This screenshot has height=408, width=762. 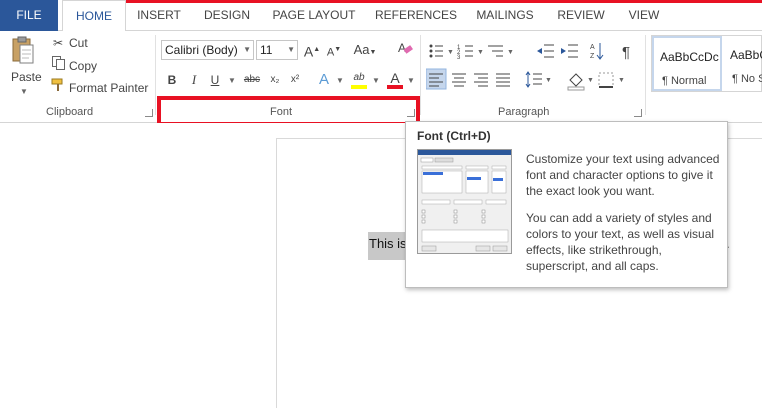 What do you see at coordinates (29, 15) in the screenshot?
I see `tab-file: FILE` at bounding box center [29, 15].